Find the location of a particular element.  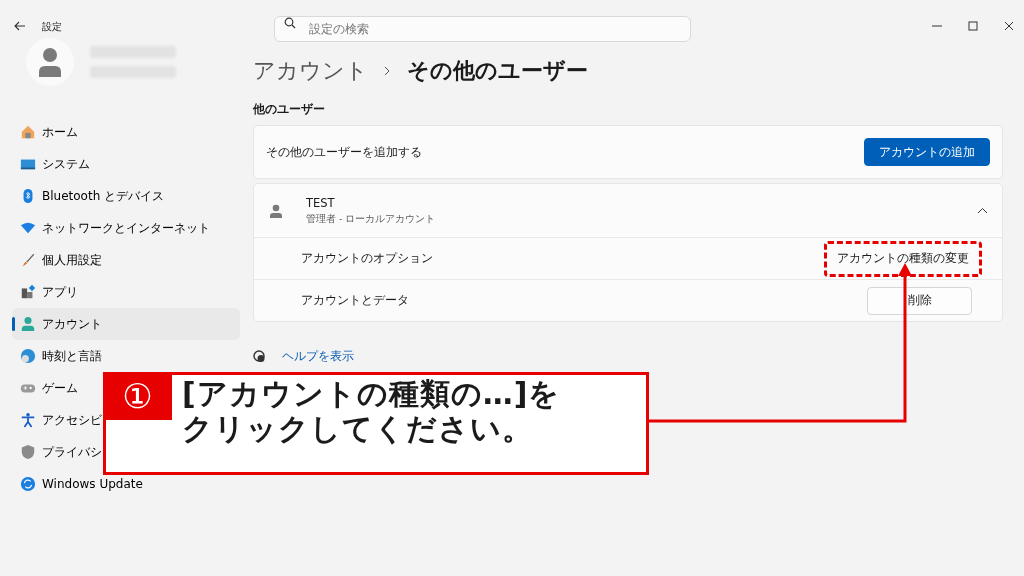

search-field: 設定の検索 is located at coordinates (482, 29).